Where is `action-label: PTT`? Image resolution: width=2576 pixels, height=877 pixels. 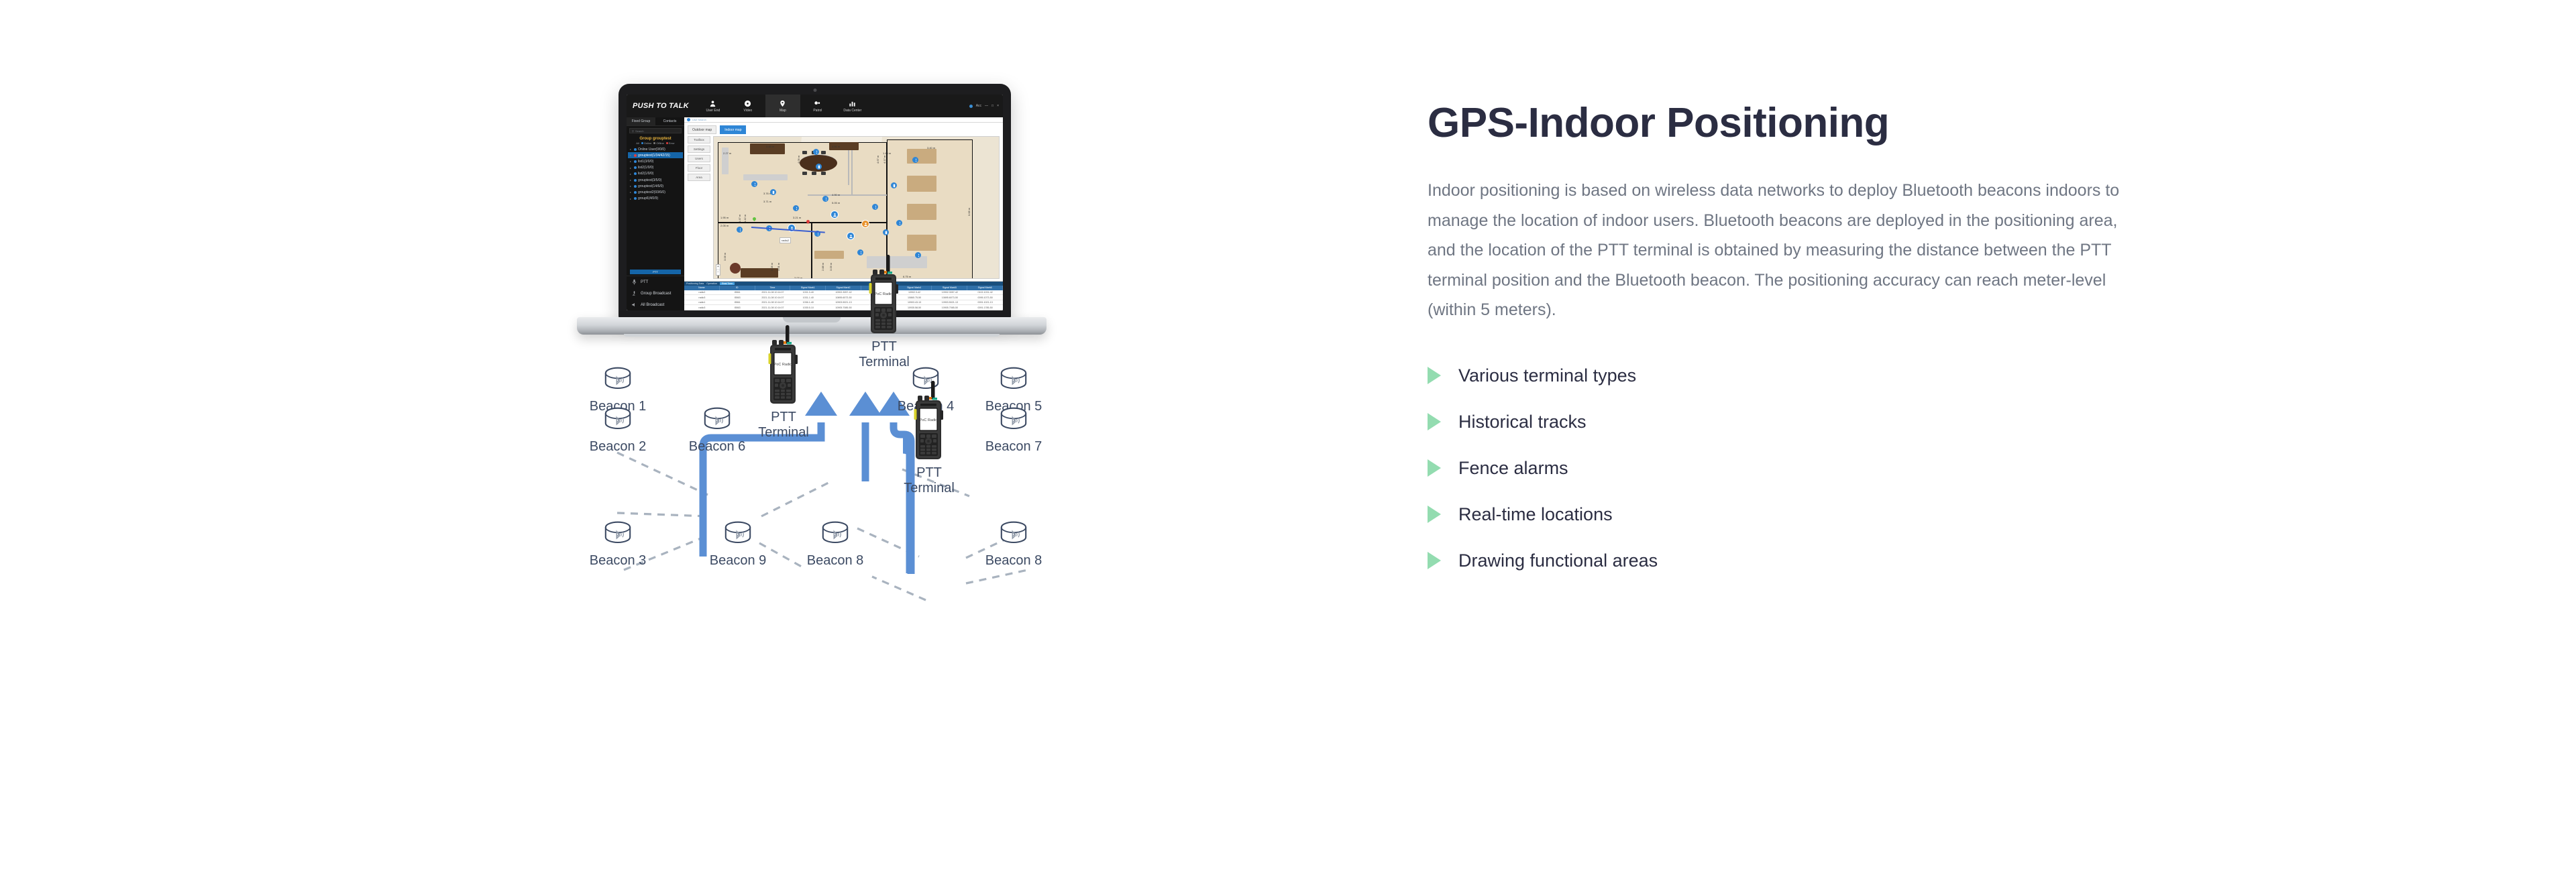 action-label: PTT is located at coordinates (645, 282).